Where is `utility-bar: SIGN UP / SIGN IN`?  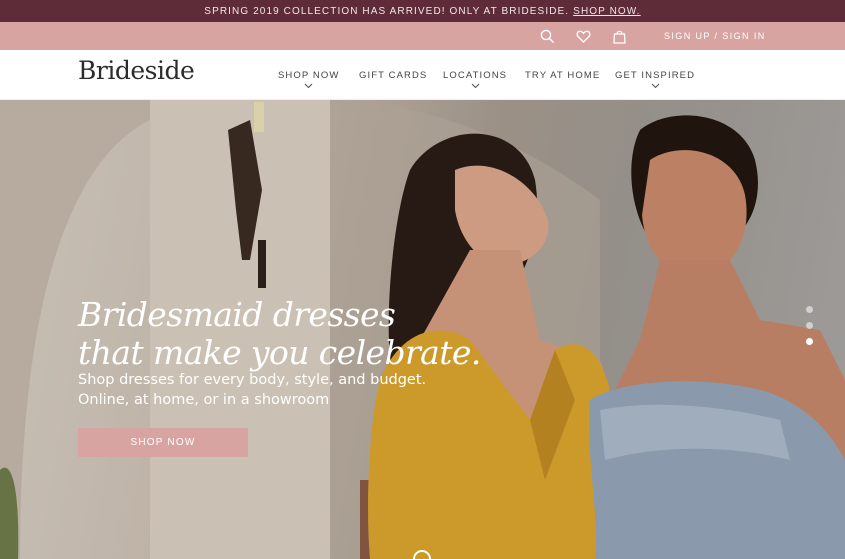 utility-bar: SIGN UP / SIGN IN is located at coordinates (422, 36).